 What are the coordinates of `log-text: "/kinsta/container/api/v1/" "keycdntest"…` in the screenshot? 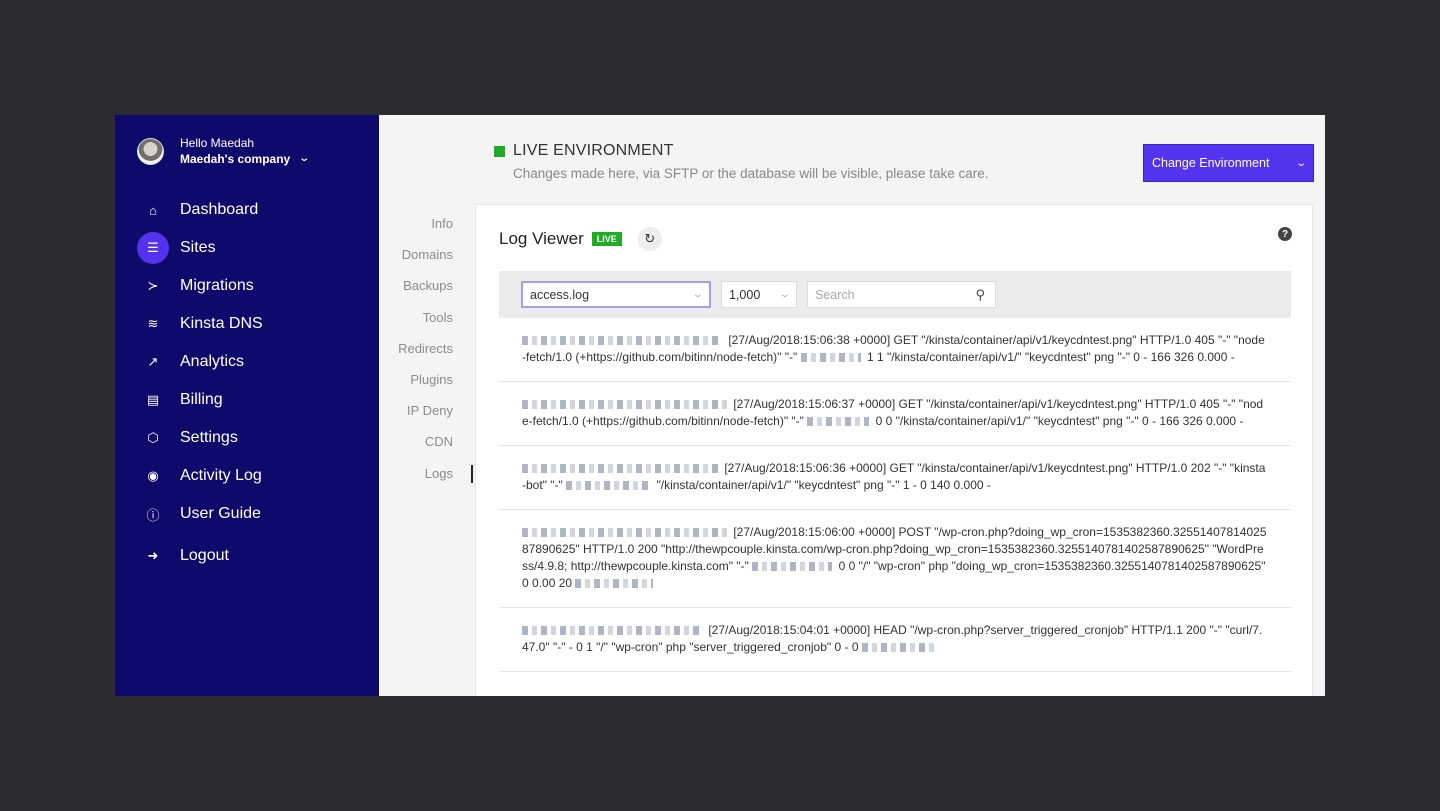 It's located at (823, 485).